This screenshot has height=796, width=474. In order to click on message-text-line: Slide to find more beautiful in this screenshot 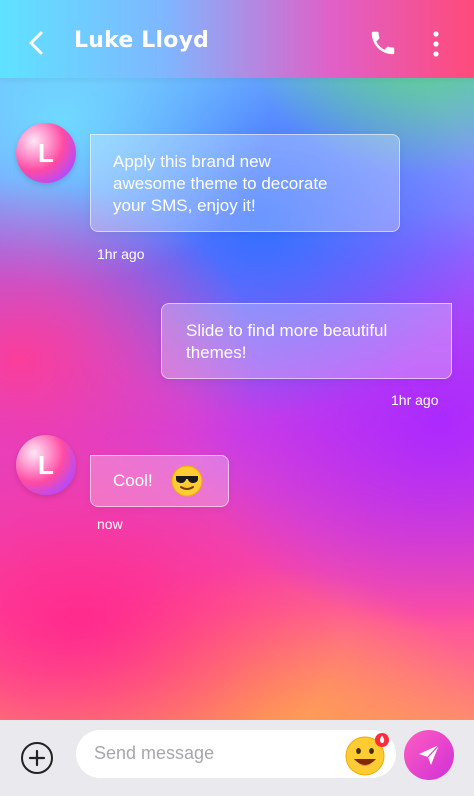, I will do `click(287, 330)`.